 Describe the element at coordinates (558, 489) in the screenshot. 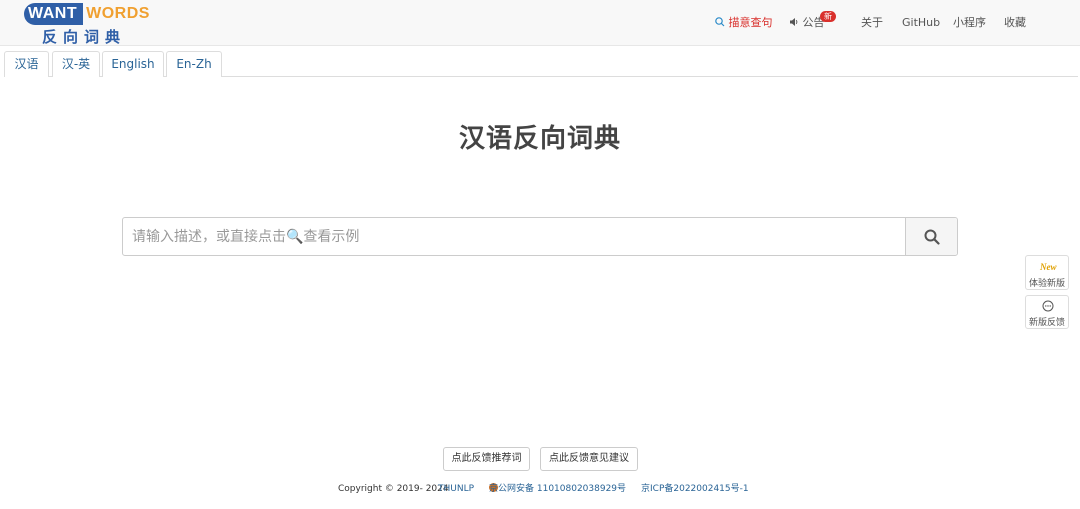

I see `police-record-link: 京公网安备 11010802038929号` at that location.